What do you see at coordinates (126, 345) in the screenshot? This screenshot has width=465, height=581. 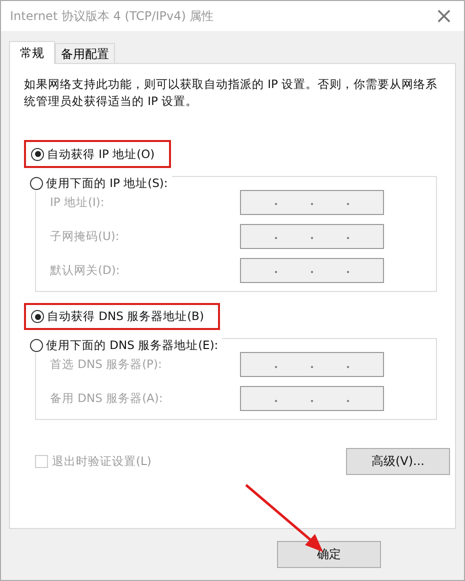 I see `radio-option: 使用下面的 DNS 服务器地址(E):` at bounding box center [126, 345].